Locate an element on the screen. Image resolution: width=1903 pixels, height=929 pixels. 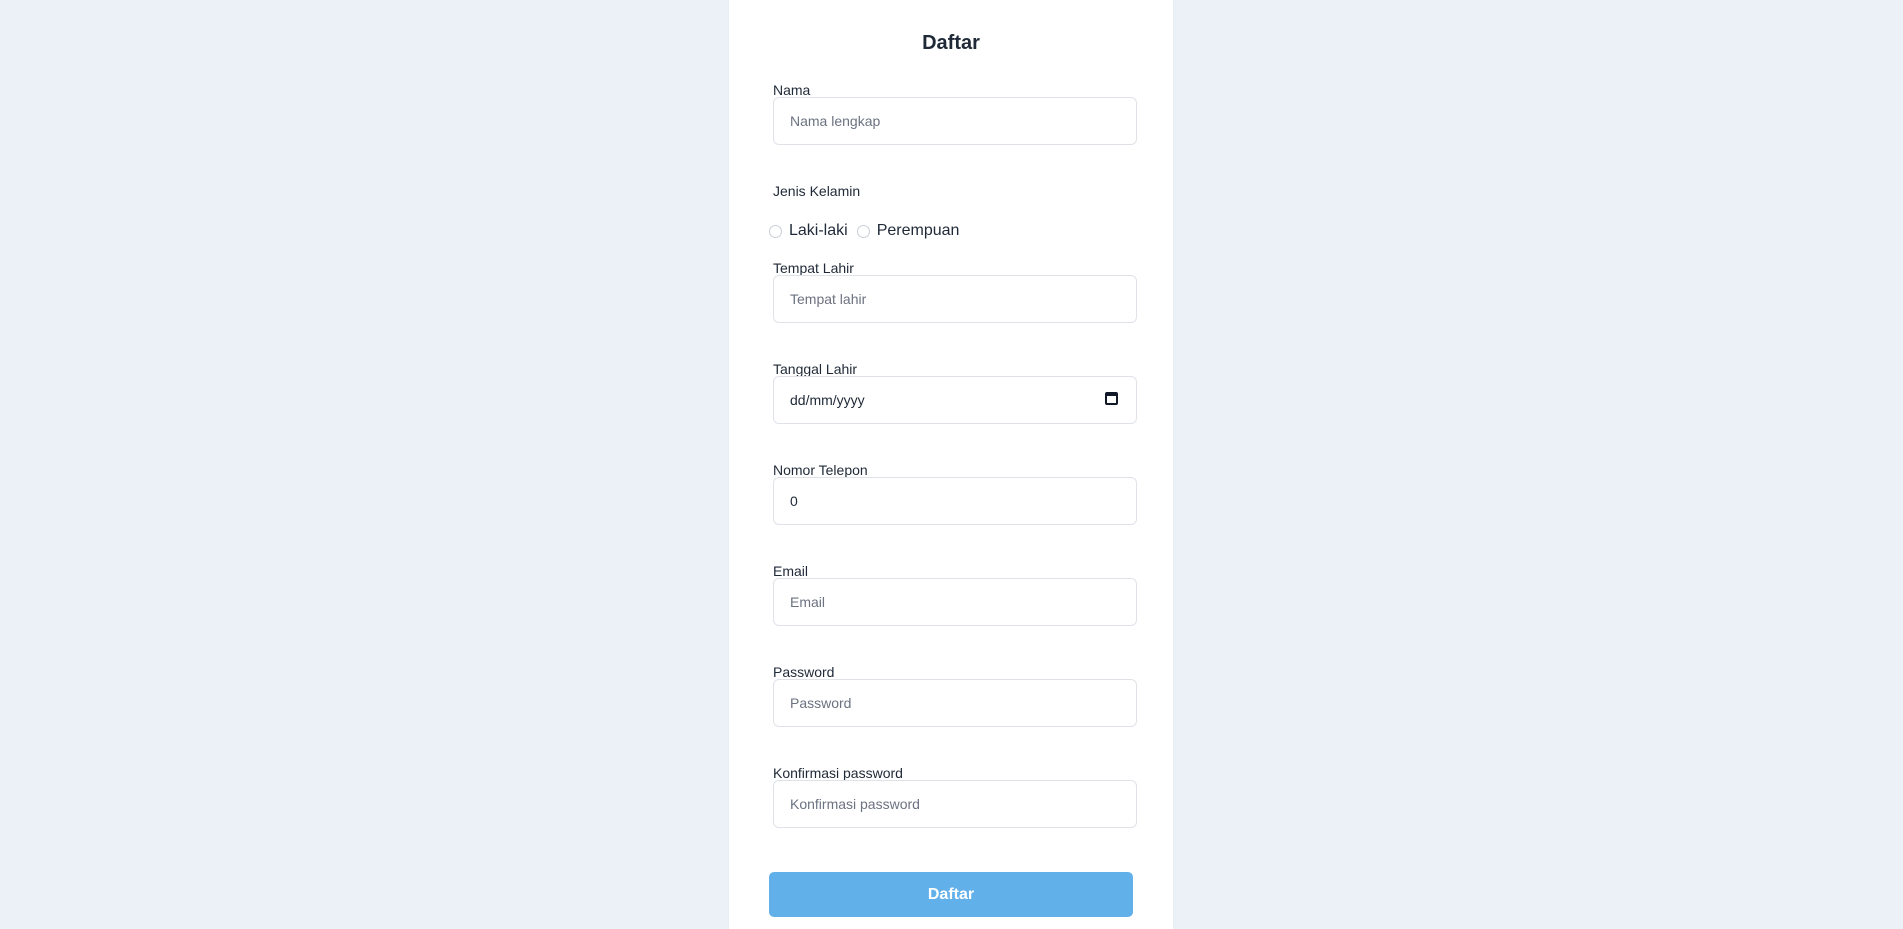
name-input is located at coordinates (955, 121).